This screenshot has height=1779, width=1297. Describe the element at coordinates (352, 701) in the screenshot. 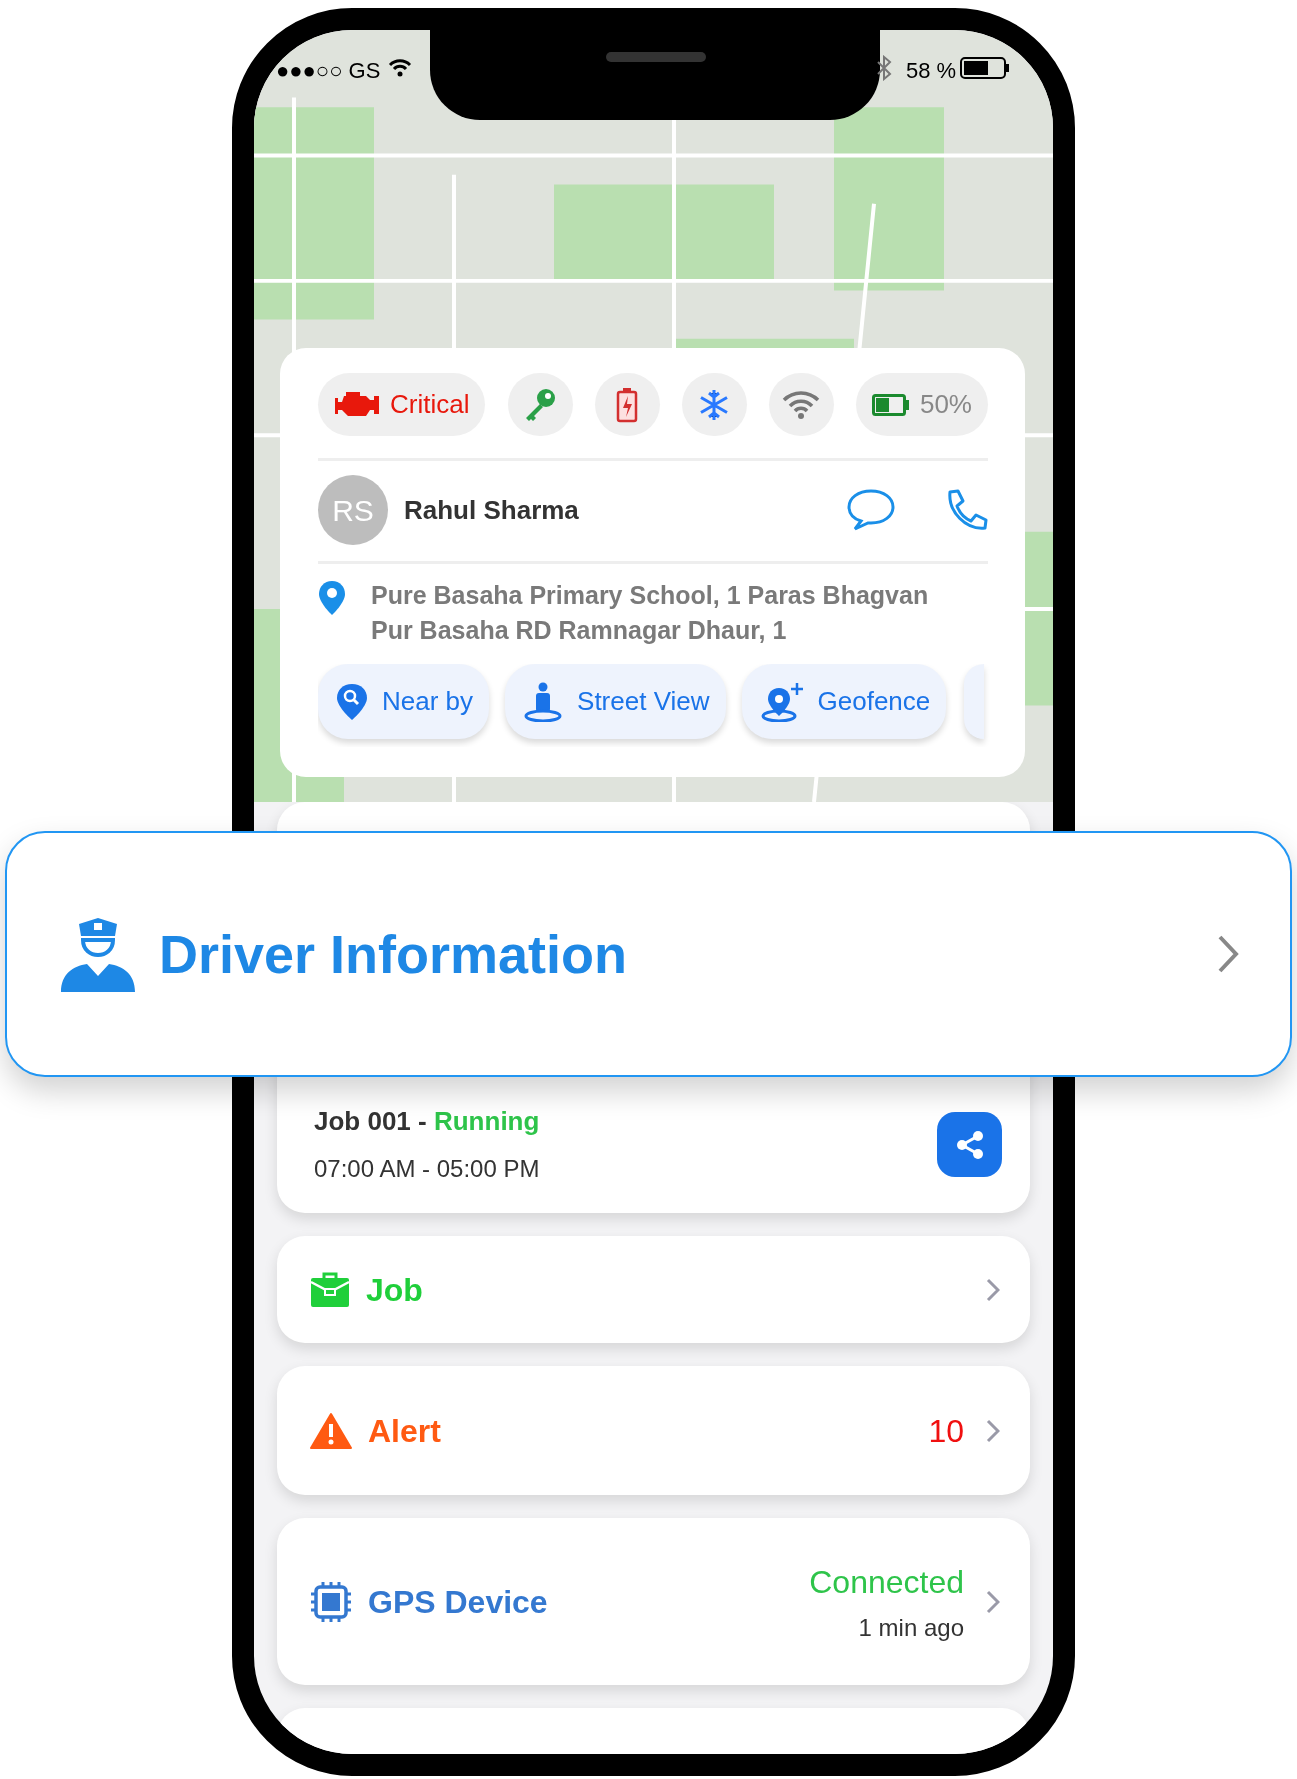

I see `search-pin-icon` at that location.